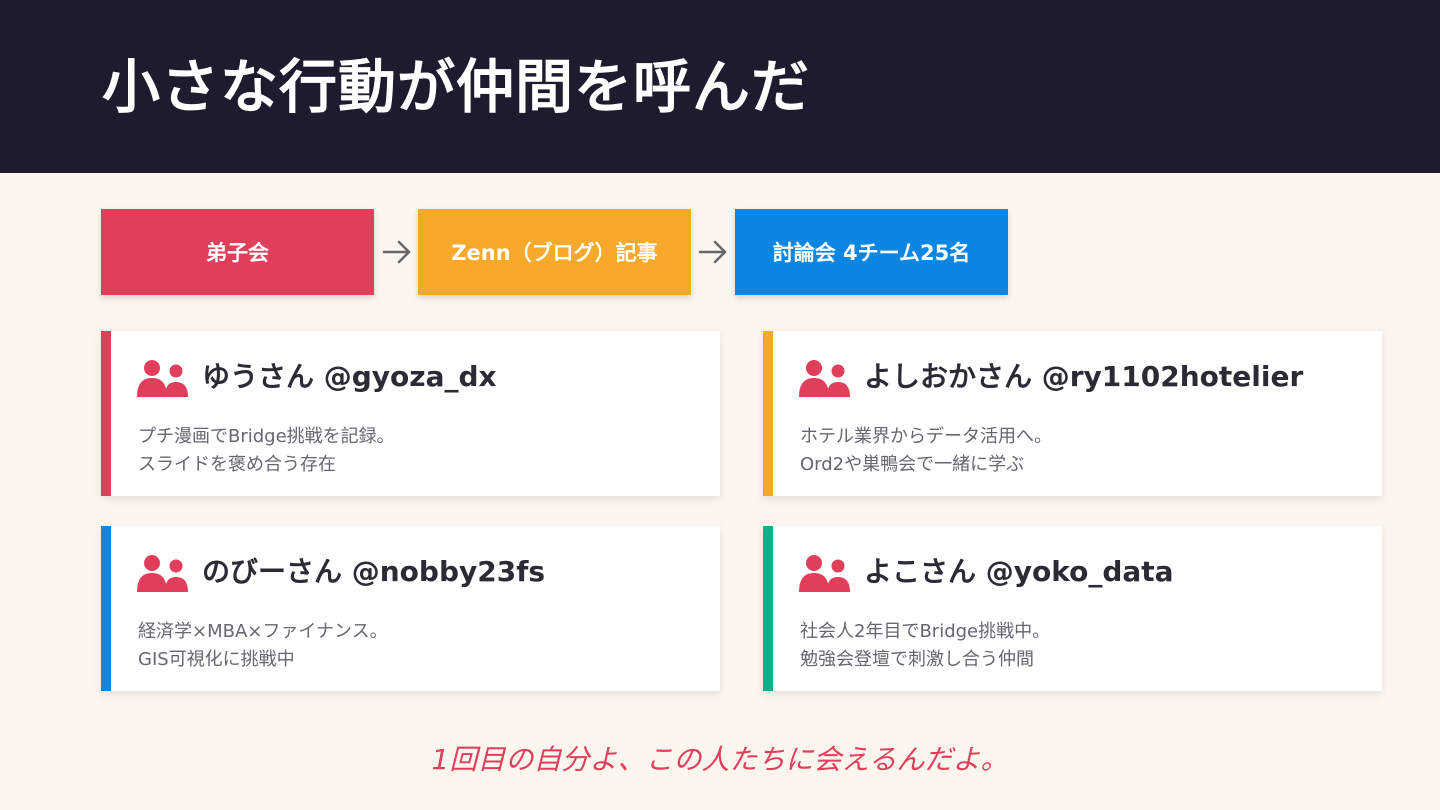 The image size is (1440, 810). Describe the element at coordinates (349, 376) in the screenshot. I see `member-name: ゆうさん @gyoza_dx` at that location.